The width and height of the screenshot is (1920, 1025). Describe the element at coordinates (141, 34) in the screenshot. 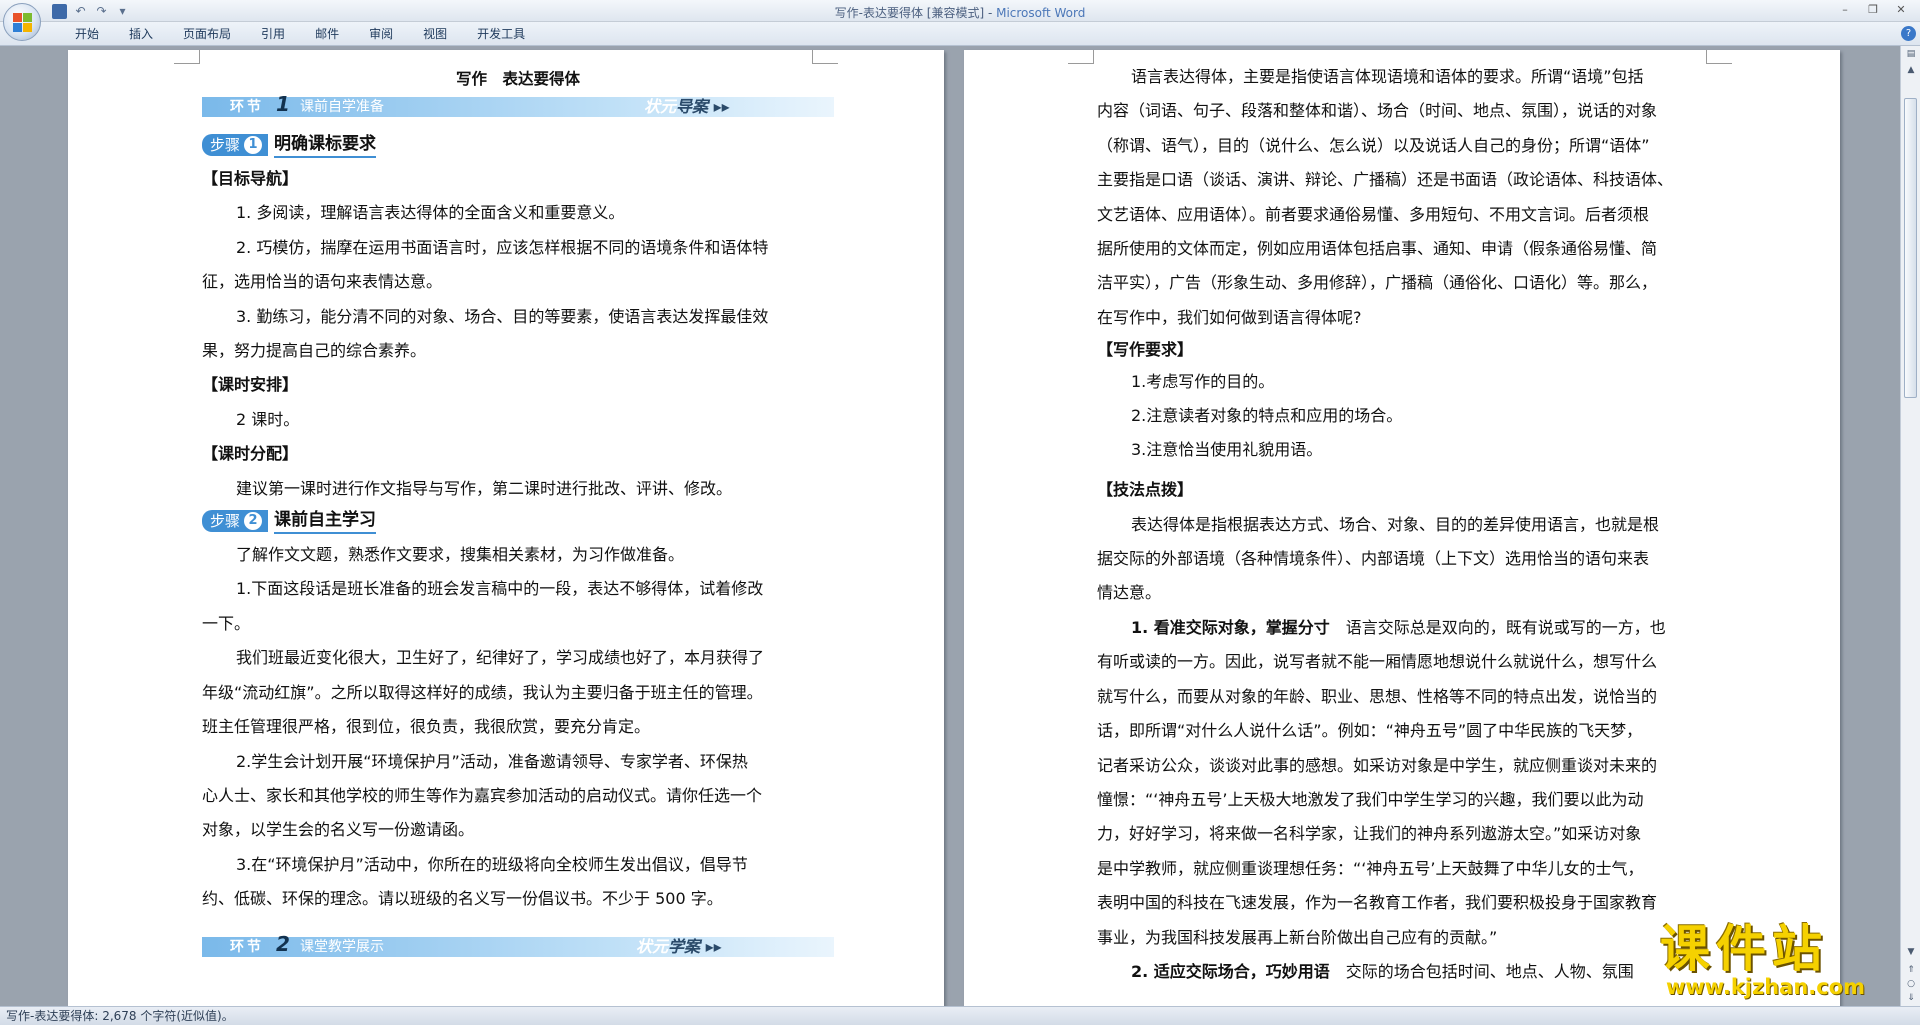

I see `tab-insert: 插入` at that location.